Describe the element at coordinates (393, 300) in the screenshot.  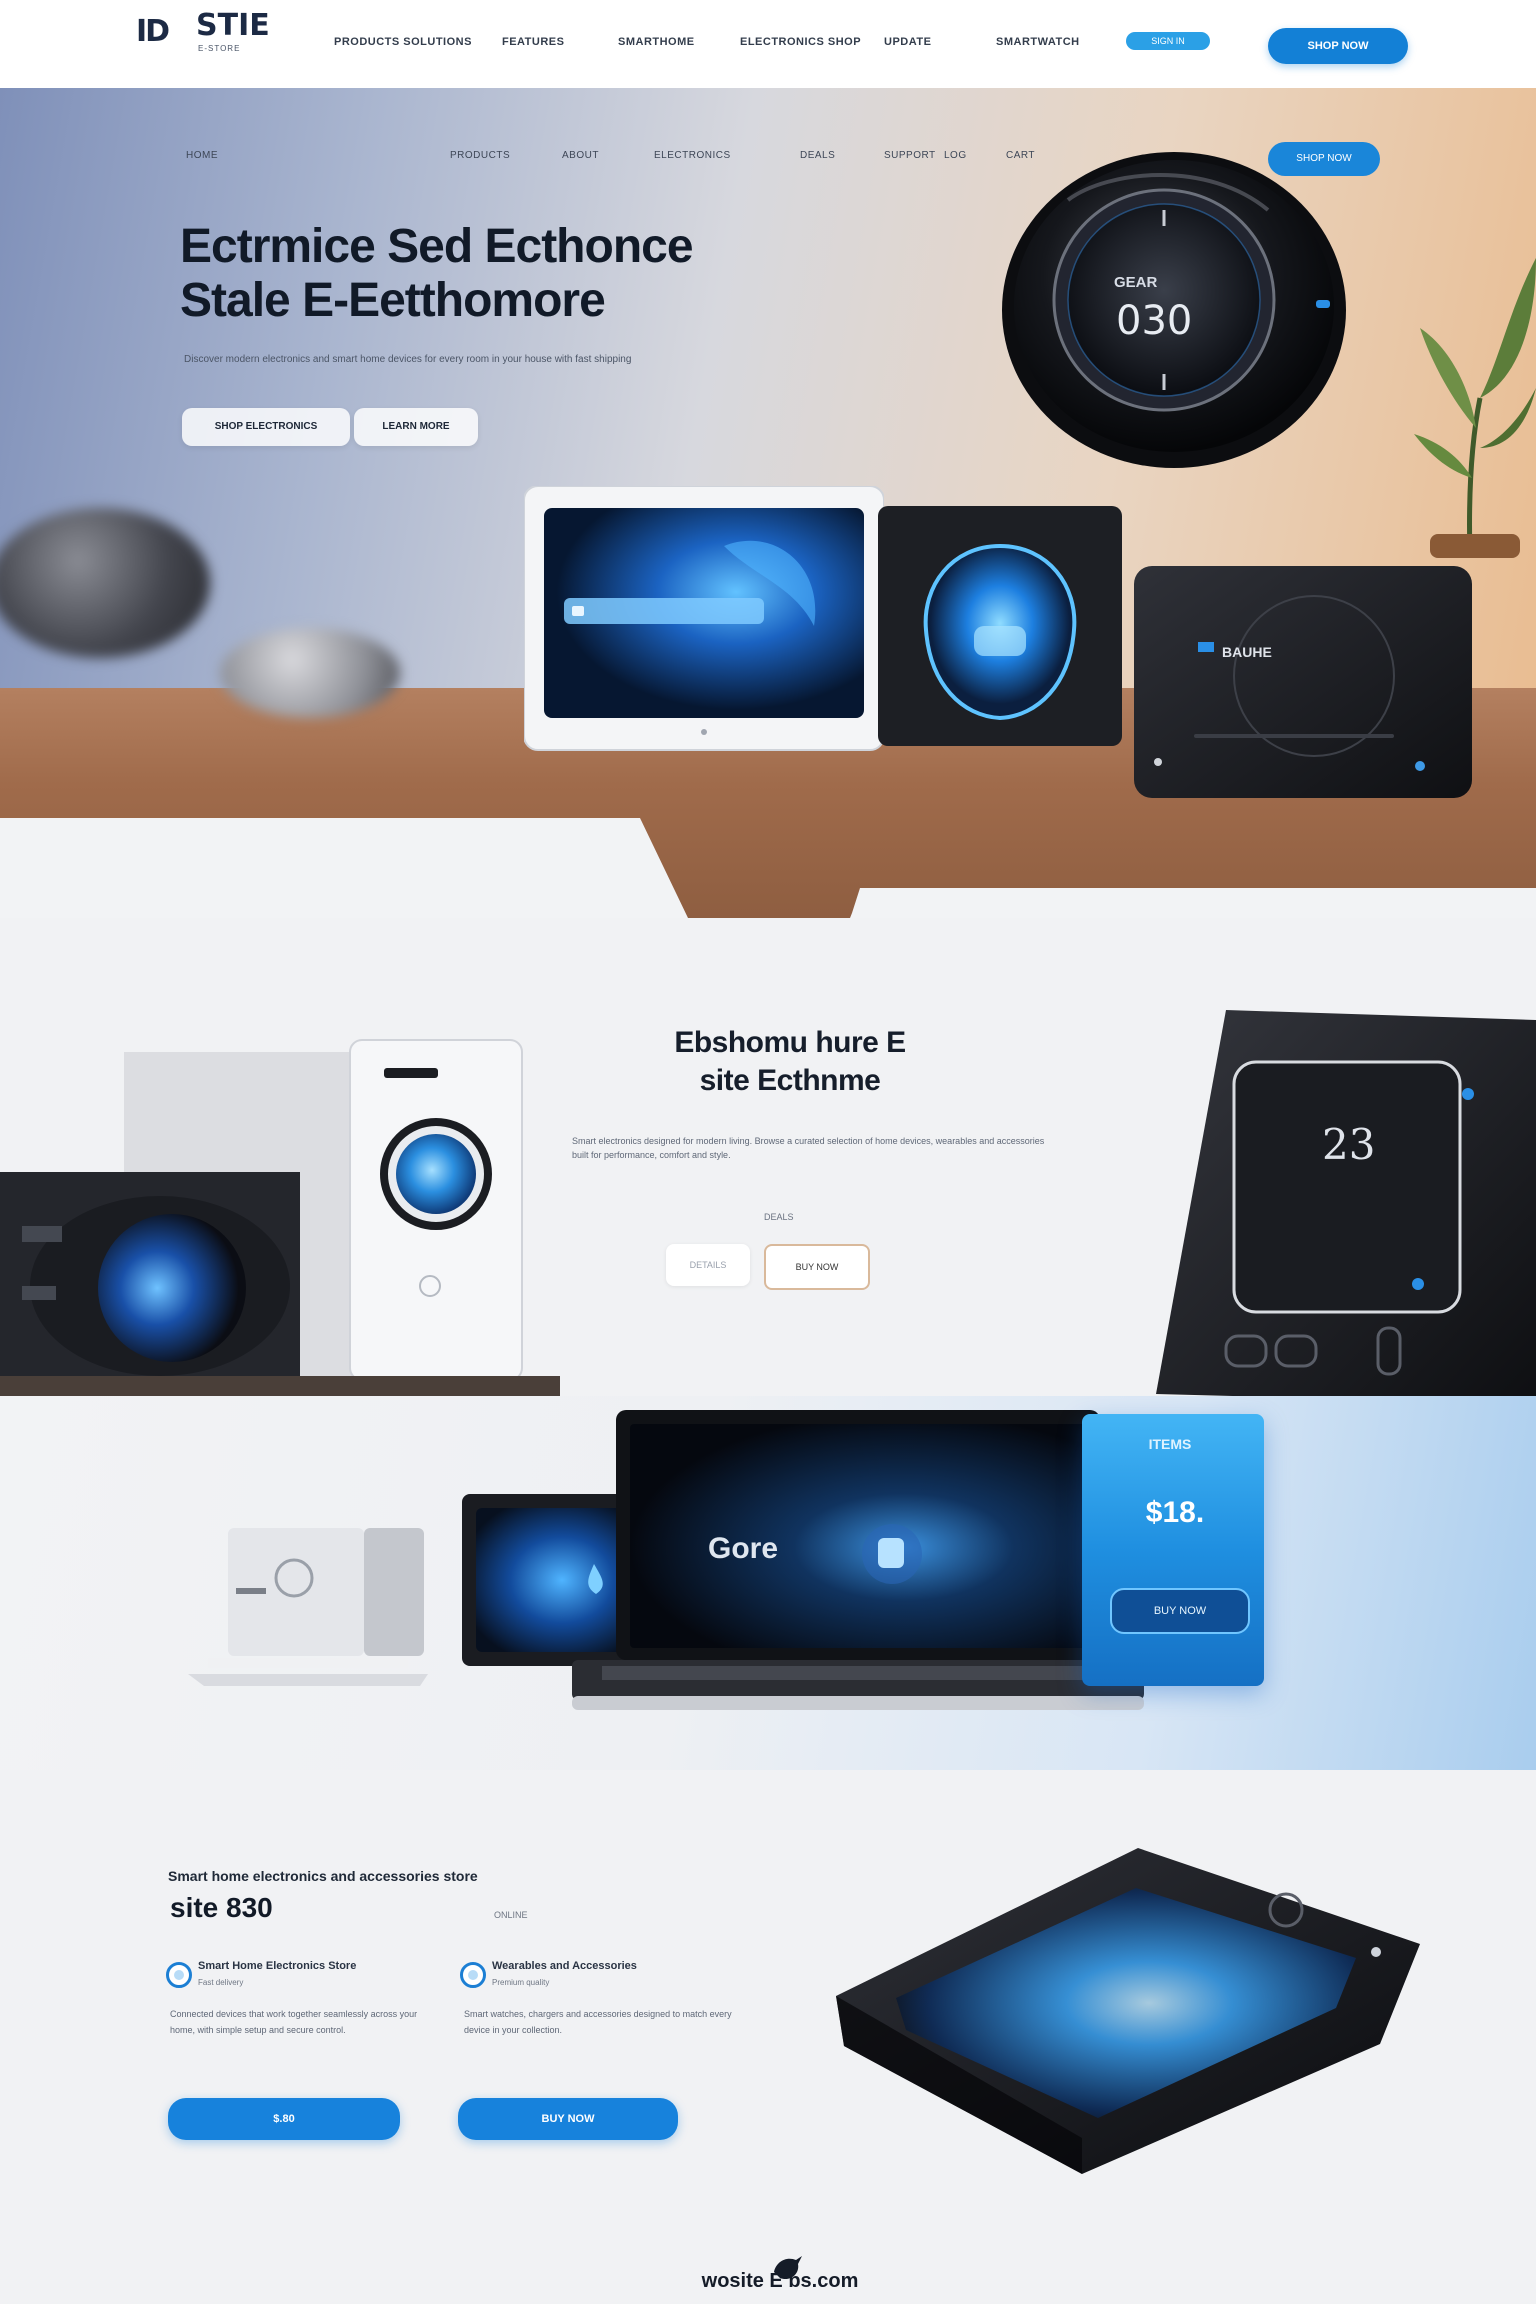
I see `hero-title-line2: Stale E-Eetthomore` at that location.